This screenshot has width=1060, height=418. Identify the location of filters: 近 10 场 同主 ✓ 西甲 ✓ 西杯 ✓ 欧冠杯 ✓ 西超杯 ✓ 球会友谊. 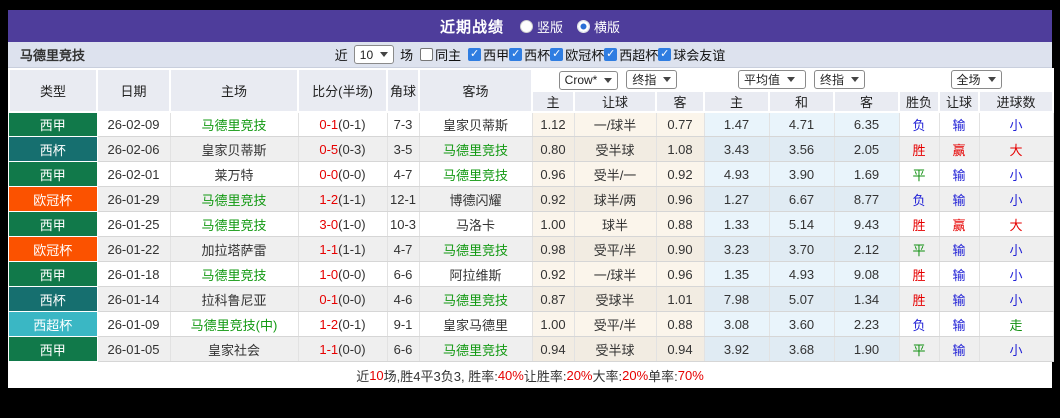
(530, 54).